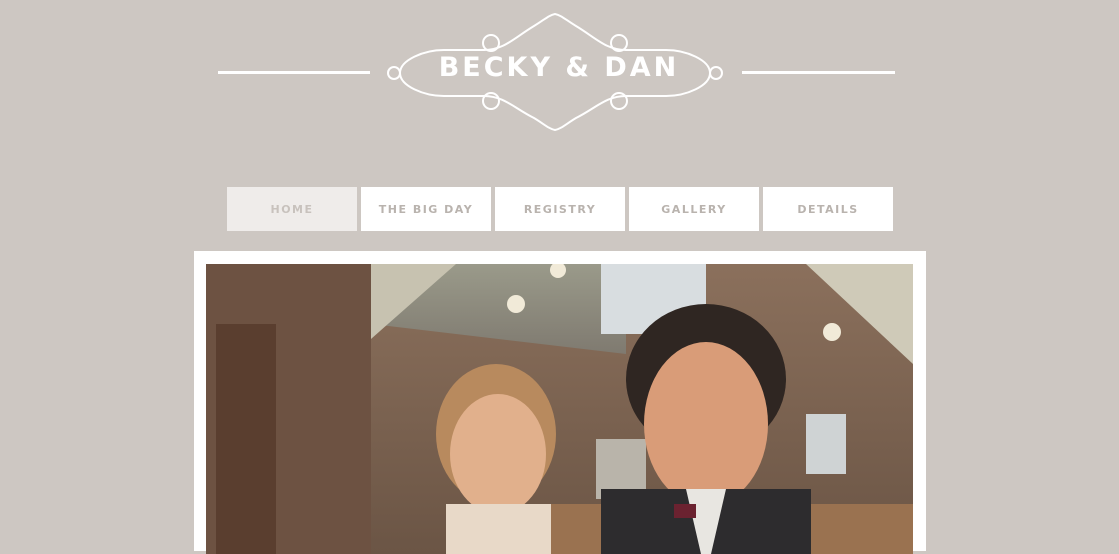  What do you see at coordinates (426, 209) in the screenshot?
I see `nav-the-big-day: THE BIG DAY` at bounding box center [426, 209].